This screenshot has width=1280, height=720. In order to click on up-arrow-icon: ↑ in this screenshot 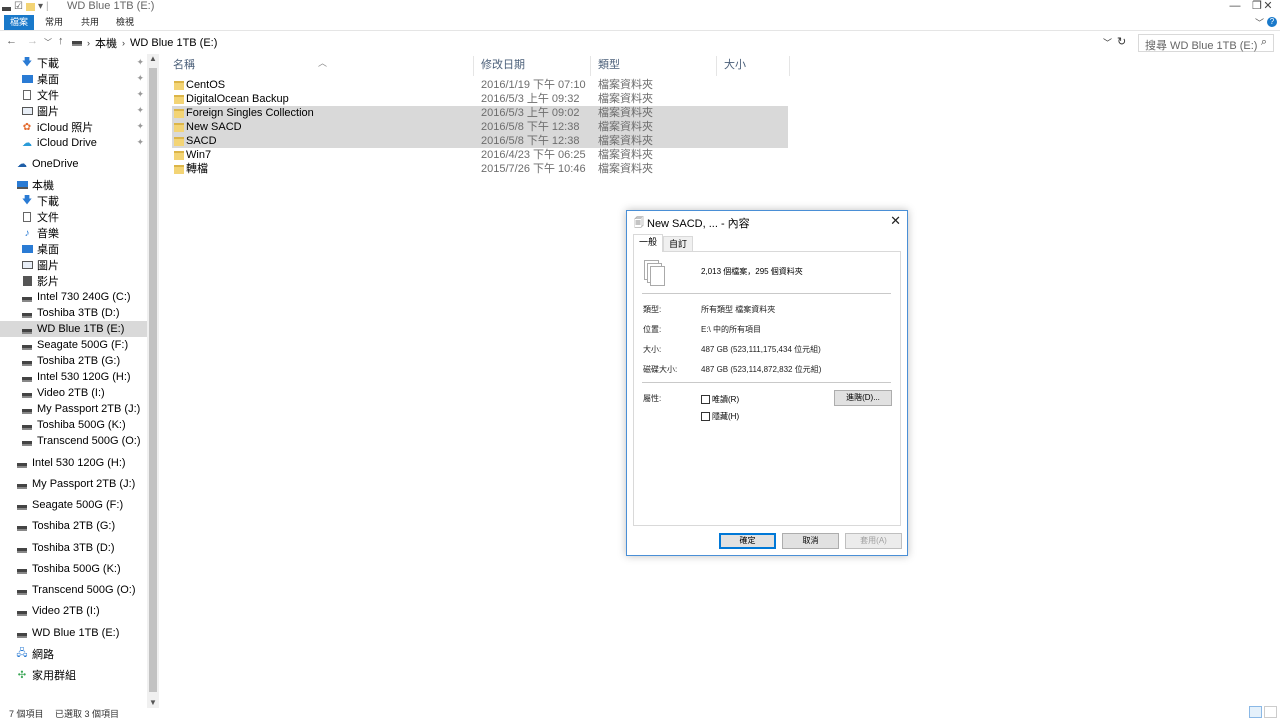, I will do `click(61, 41)`.